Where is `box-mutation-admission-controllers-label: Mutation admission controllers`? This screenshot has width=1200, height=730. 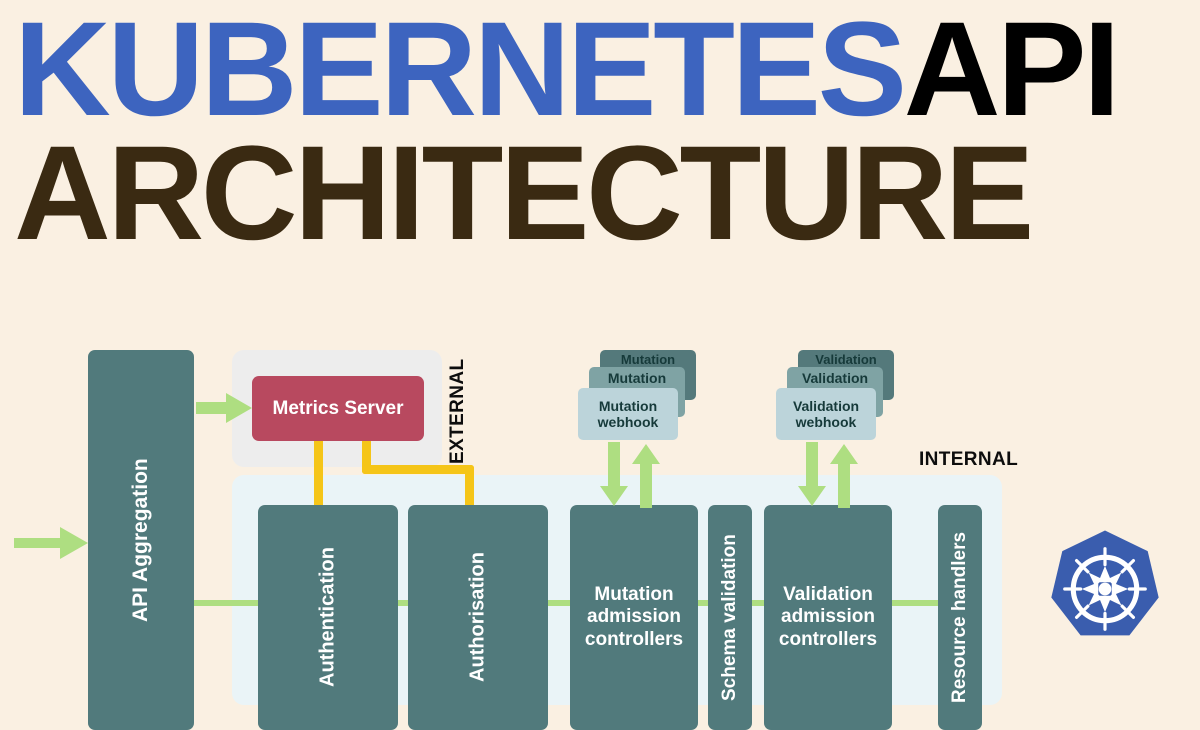 box-mutation-admission-controllers-label: Mutation admission controllers is located at coordinates (634, 616).